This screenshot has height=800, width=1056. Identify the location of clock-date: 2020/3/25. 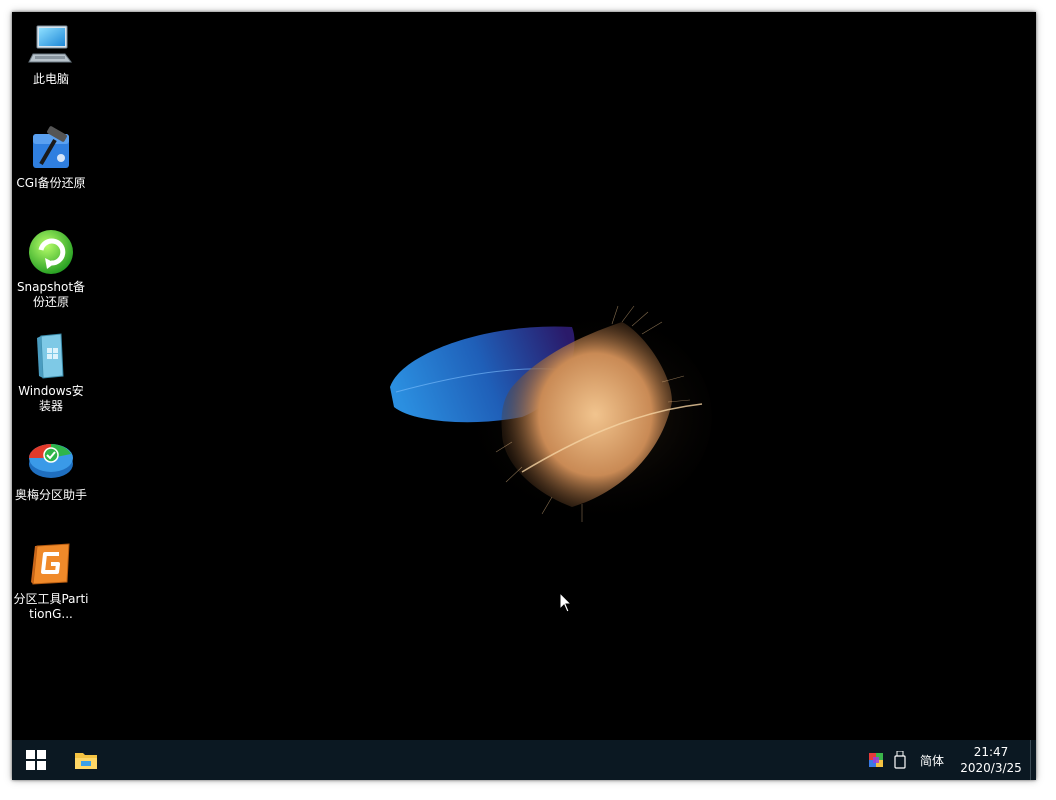
(991, 768).